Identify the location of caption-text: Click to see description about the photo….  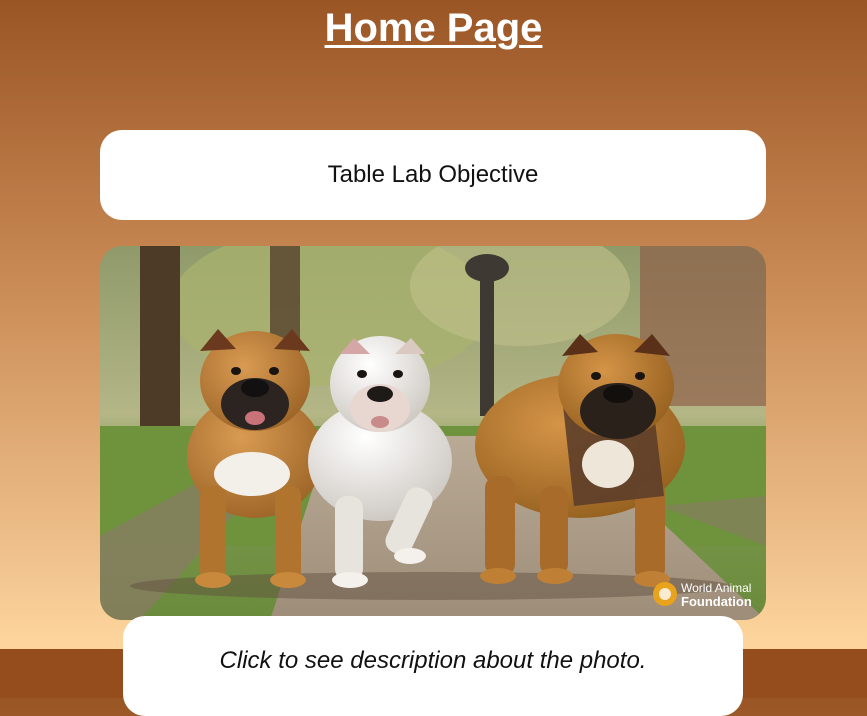
(433, 660).